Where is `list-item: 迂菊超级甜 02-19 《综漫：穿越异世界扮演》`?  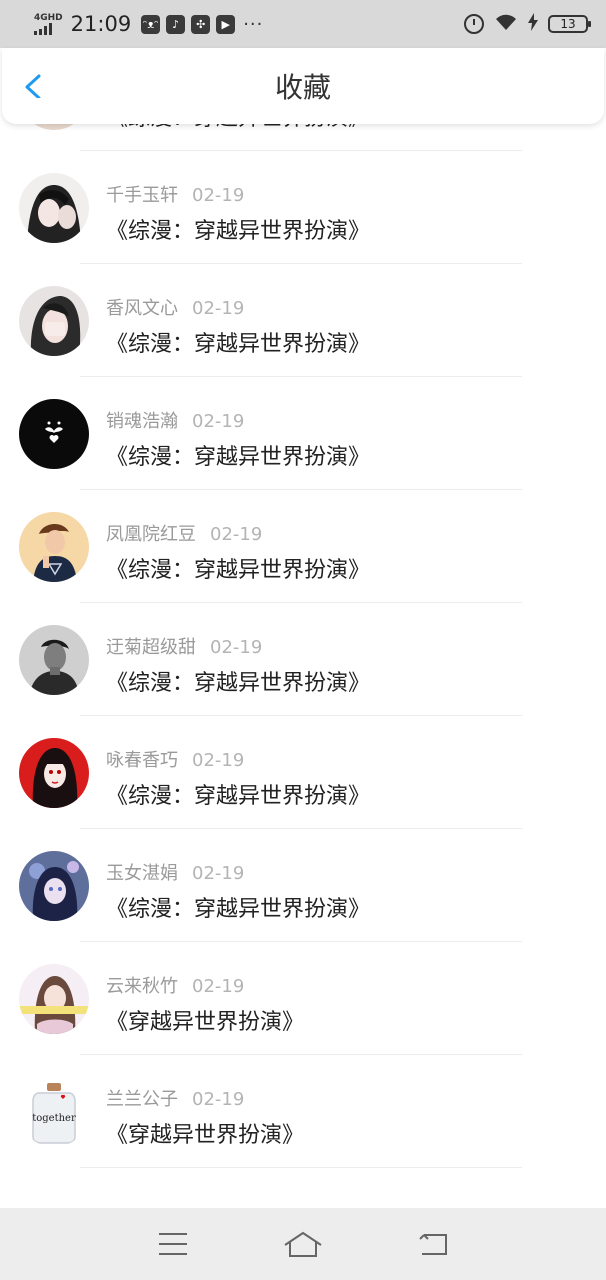
list-item: 迂菊超级甜 02-19 《综漫：穿越异世界扮演》 is located at coordinates (303, 659).